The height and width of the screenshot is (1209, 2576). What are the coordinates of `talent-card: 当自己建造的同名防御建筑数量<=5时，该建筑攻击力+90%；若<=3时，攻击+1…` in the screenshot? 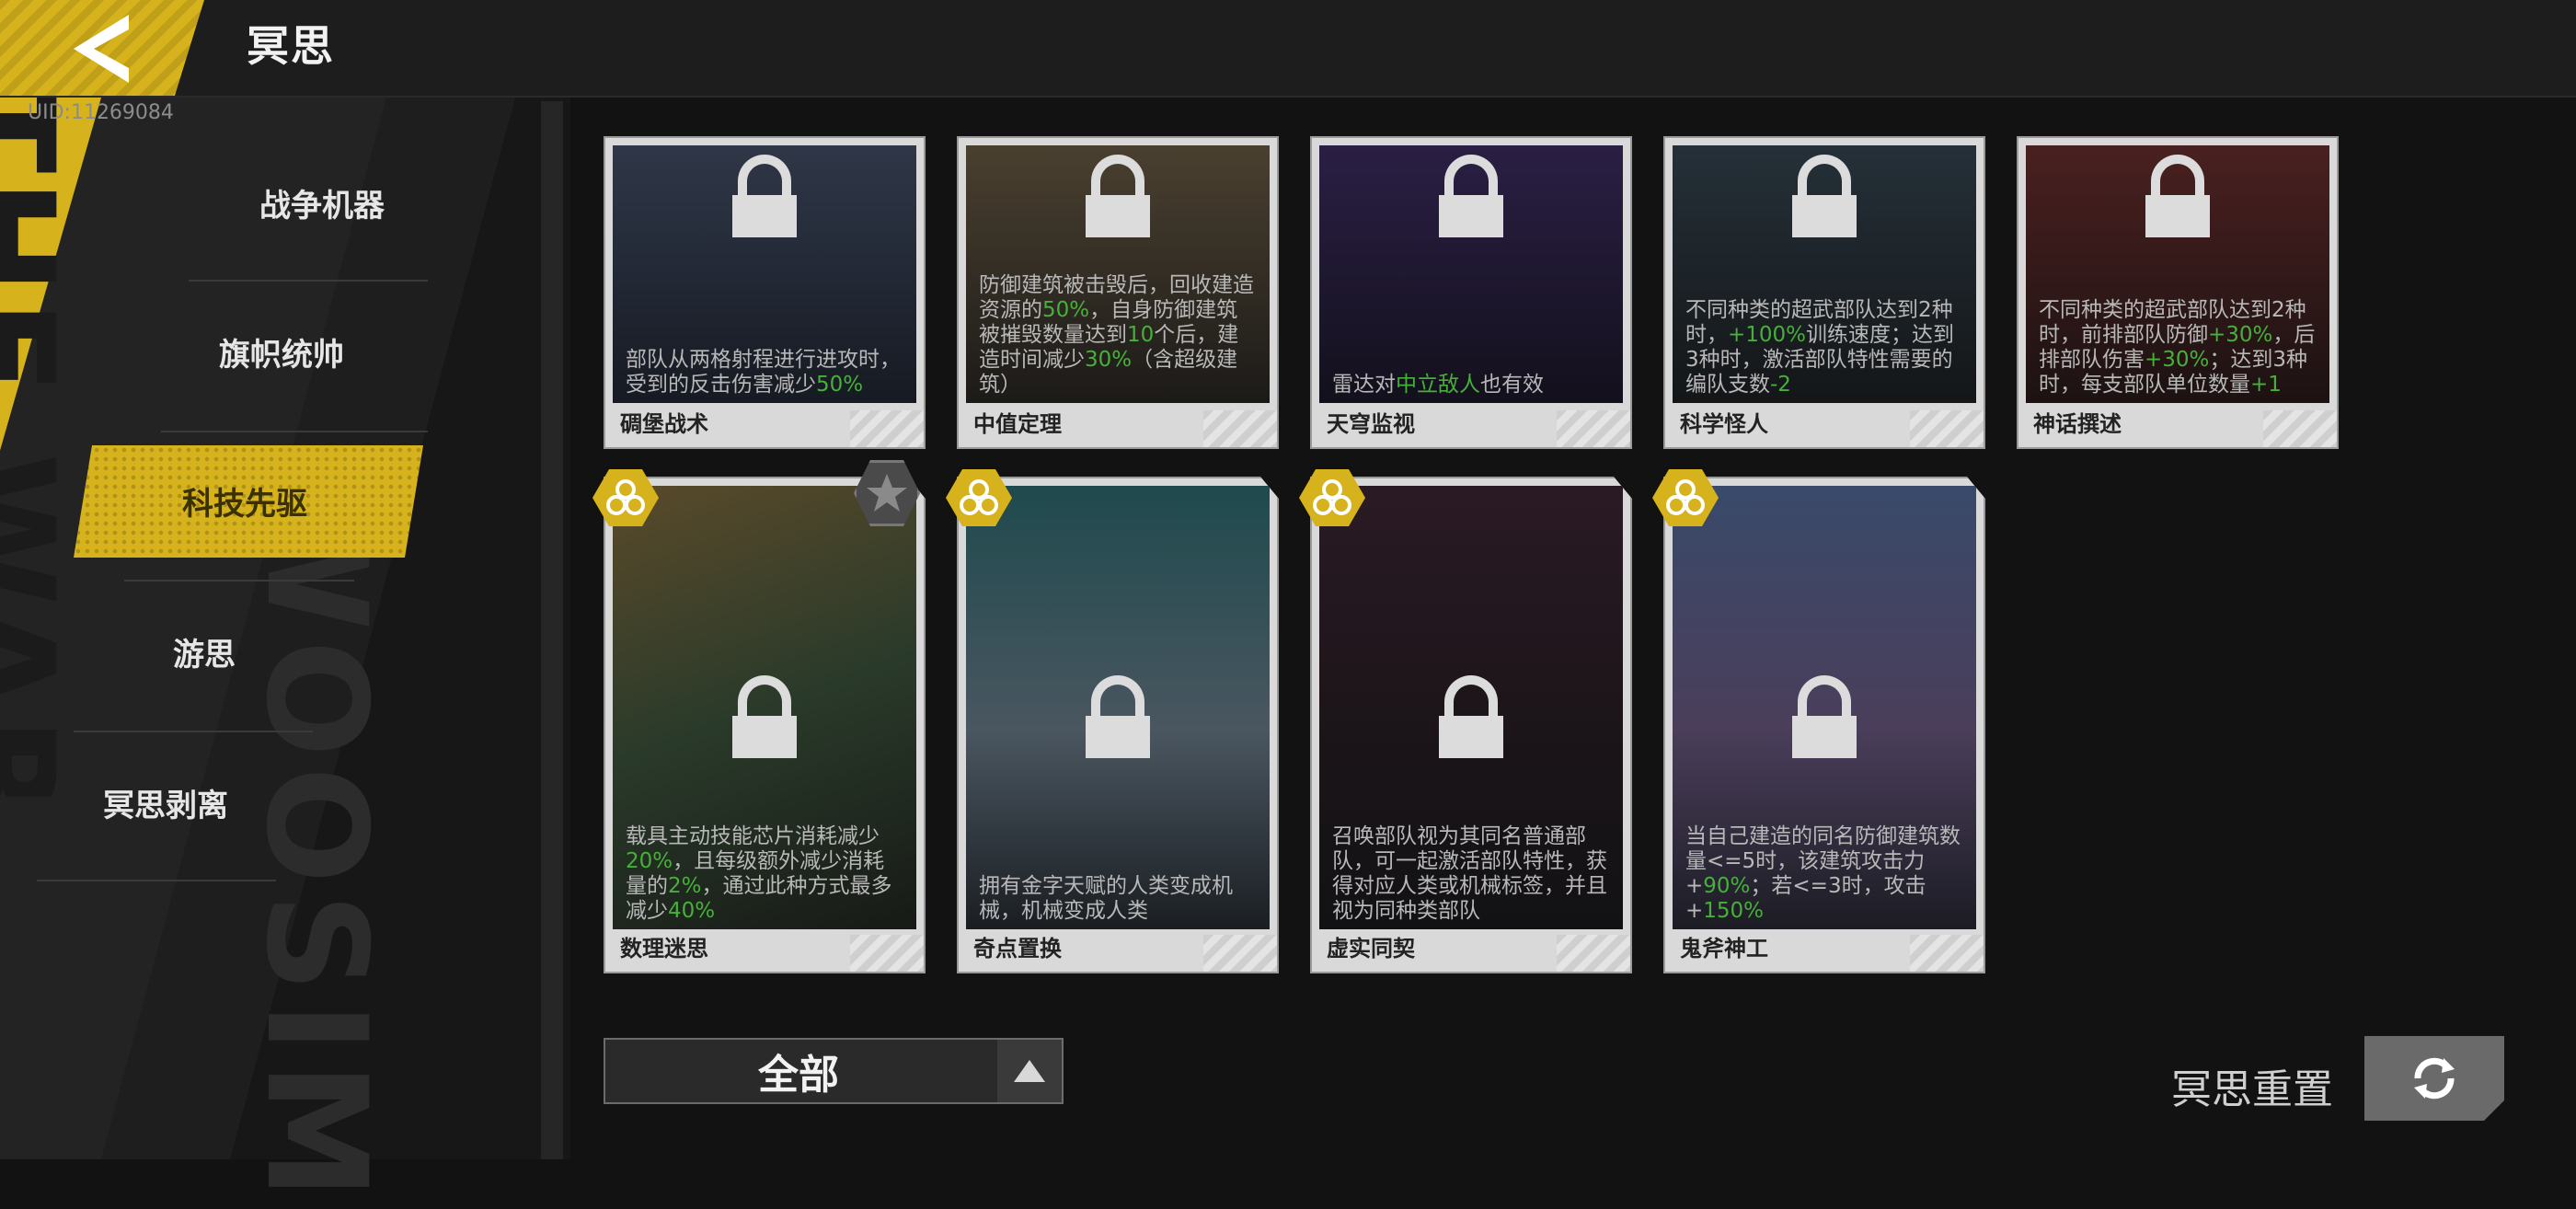 It's located at (1824, 725).